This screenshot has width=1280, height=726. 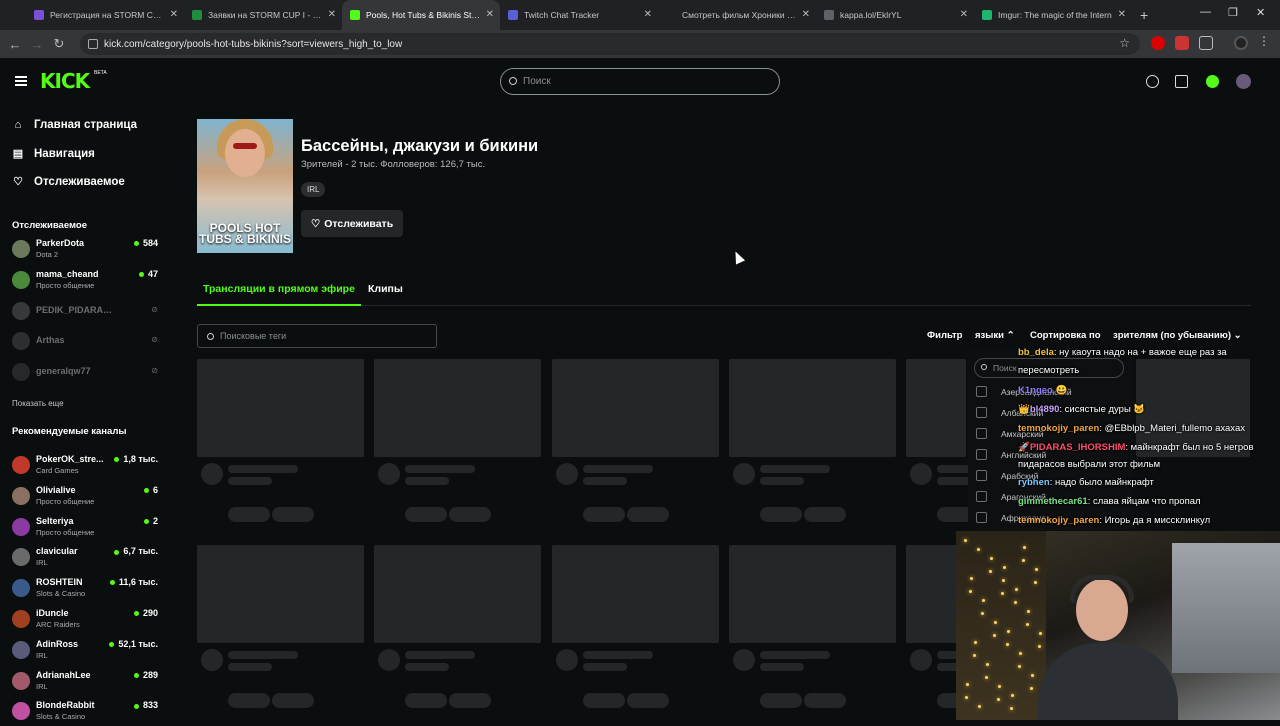 What do you see at coordinates (38, 403) in the screenshot?
I see `show-more-link: Показать еще` at bounding box center [38, 403].